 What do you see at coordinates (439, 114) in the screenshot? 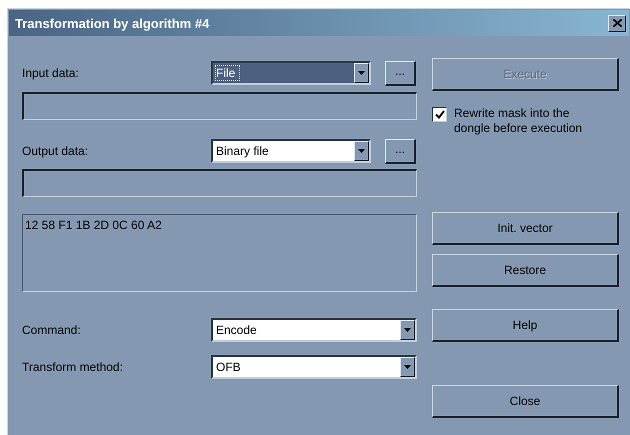
I see `rewrite-mask-checkbox` at bounding box center [439, 114].